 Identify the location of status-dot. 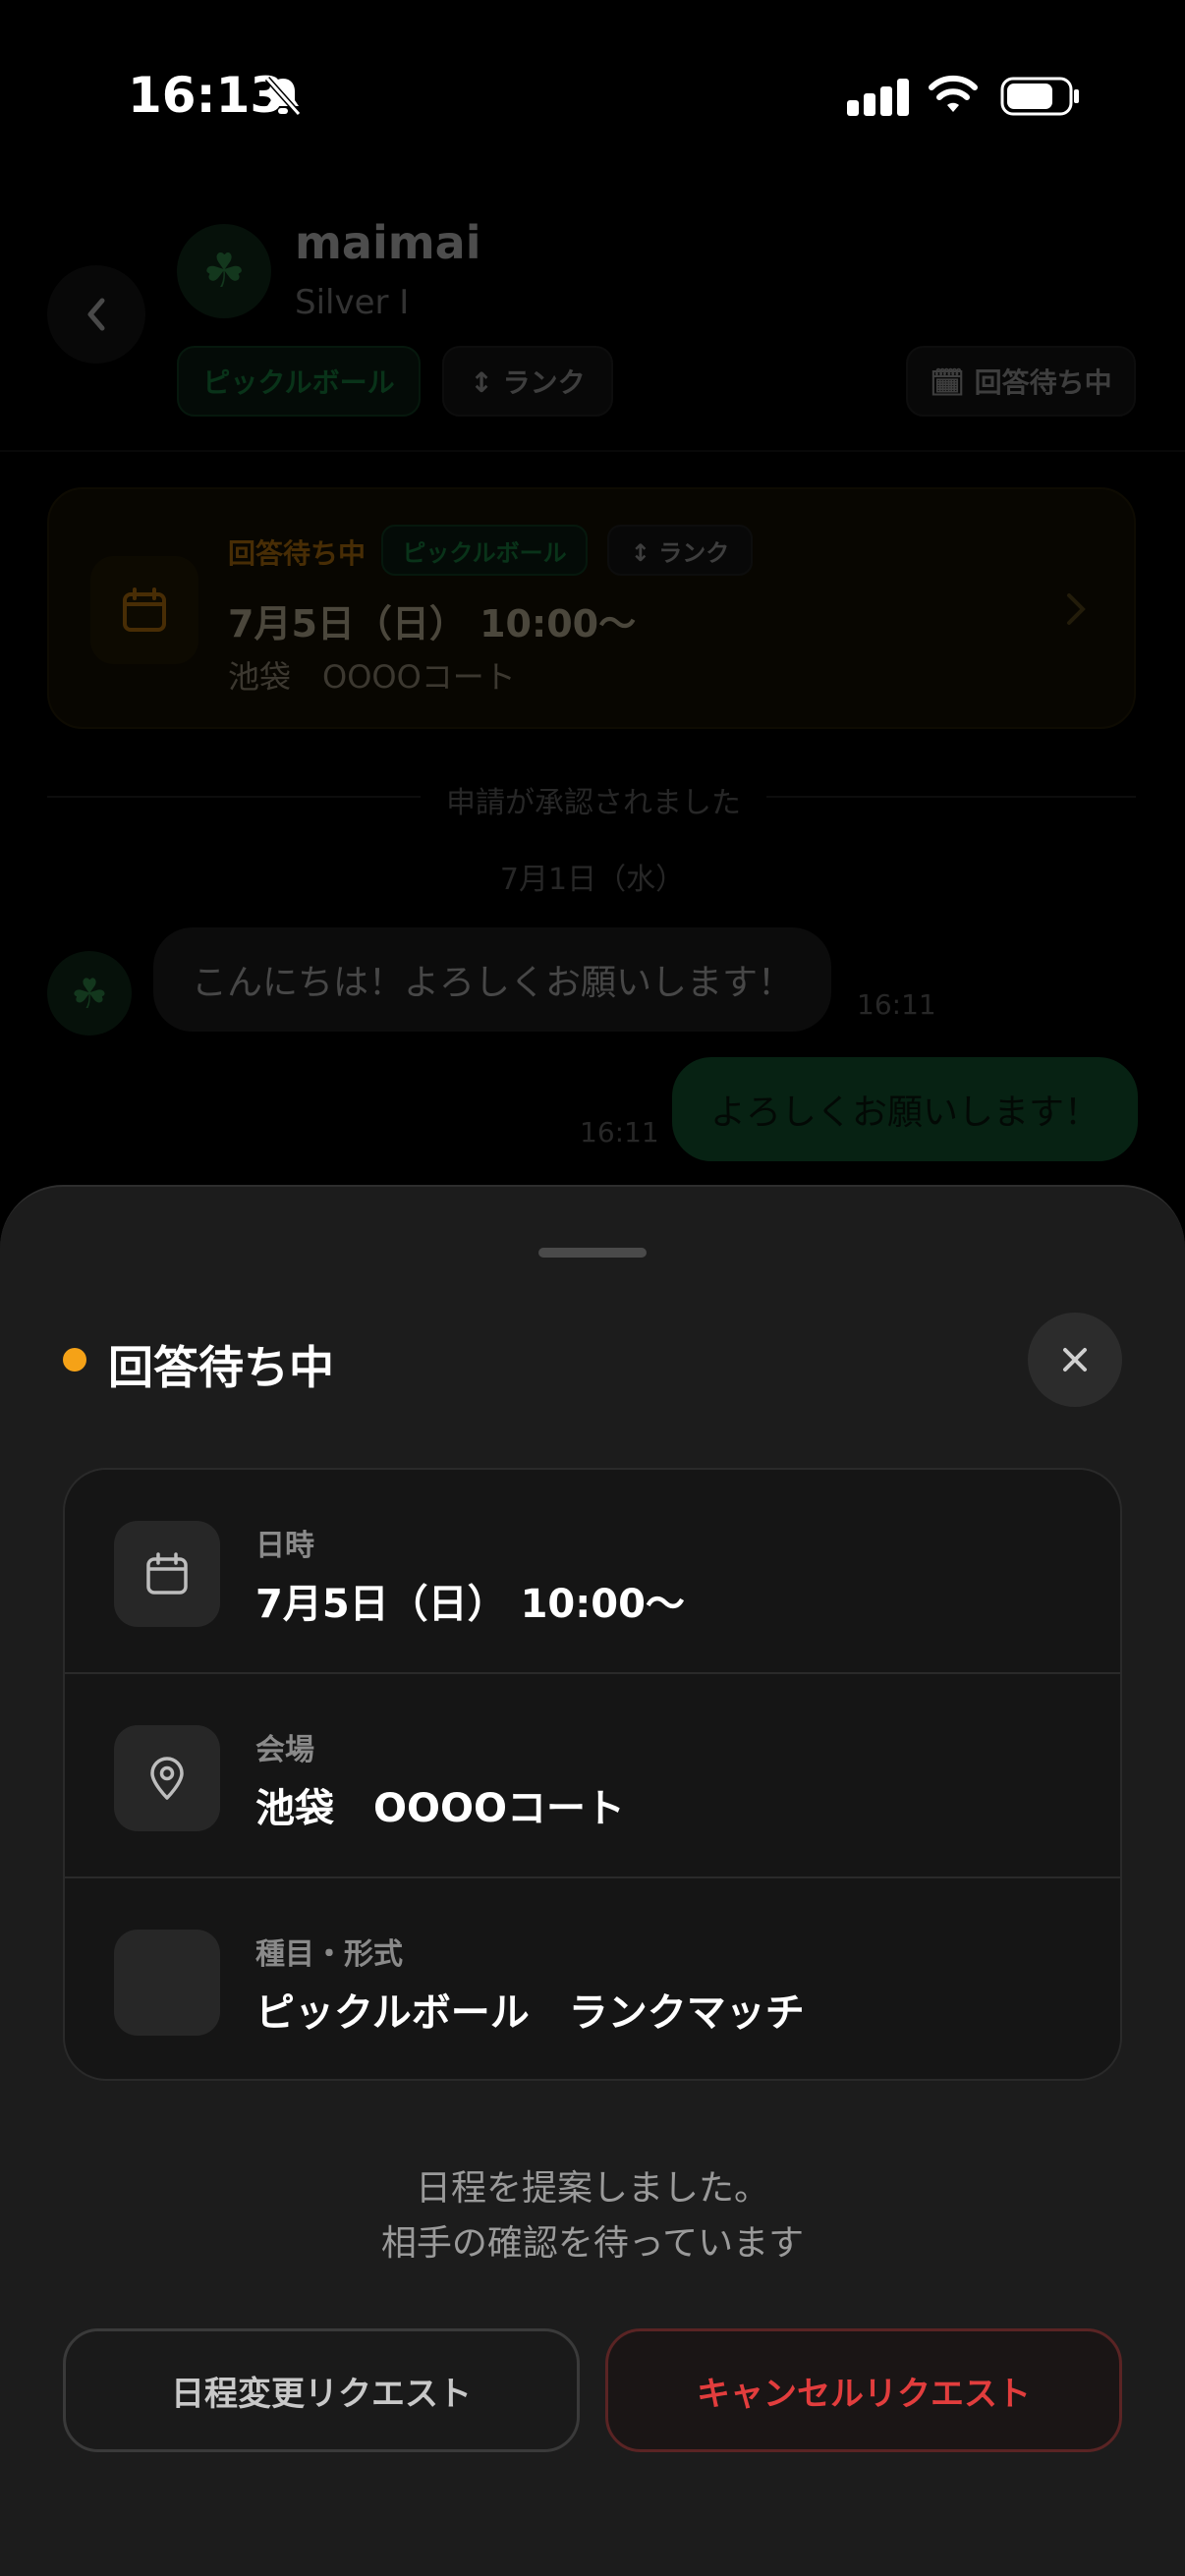
(75, 1360).